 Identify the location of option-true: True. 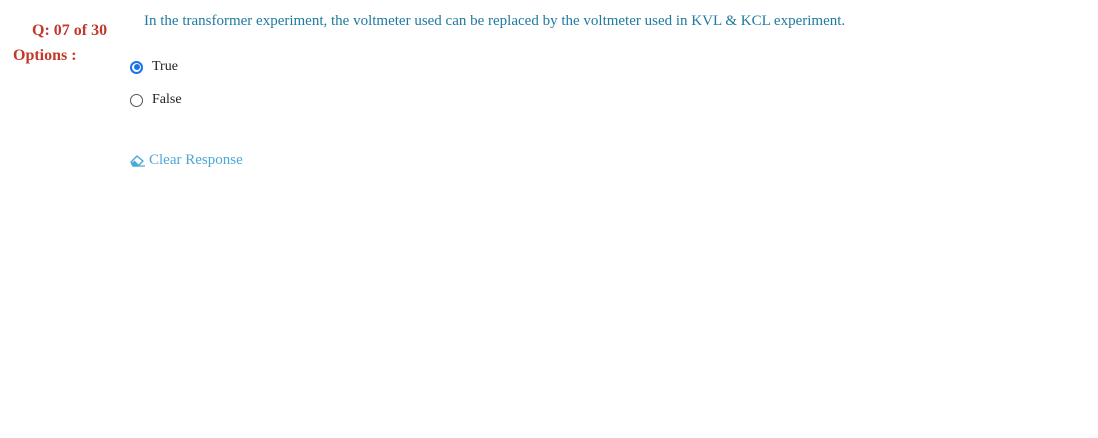
(154, 67).